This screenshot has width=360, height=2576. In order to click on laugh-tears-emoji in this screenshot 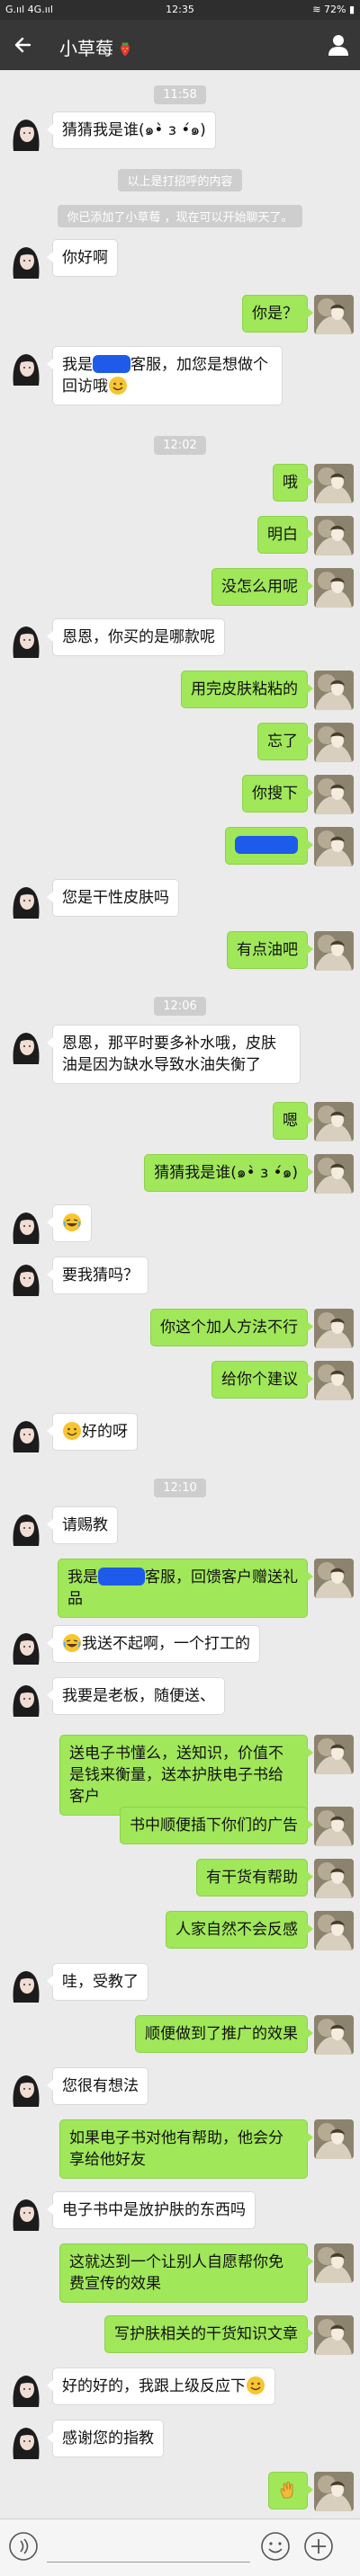, I will do `click(72, 1222)`.